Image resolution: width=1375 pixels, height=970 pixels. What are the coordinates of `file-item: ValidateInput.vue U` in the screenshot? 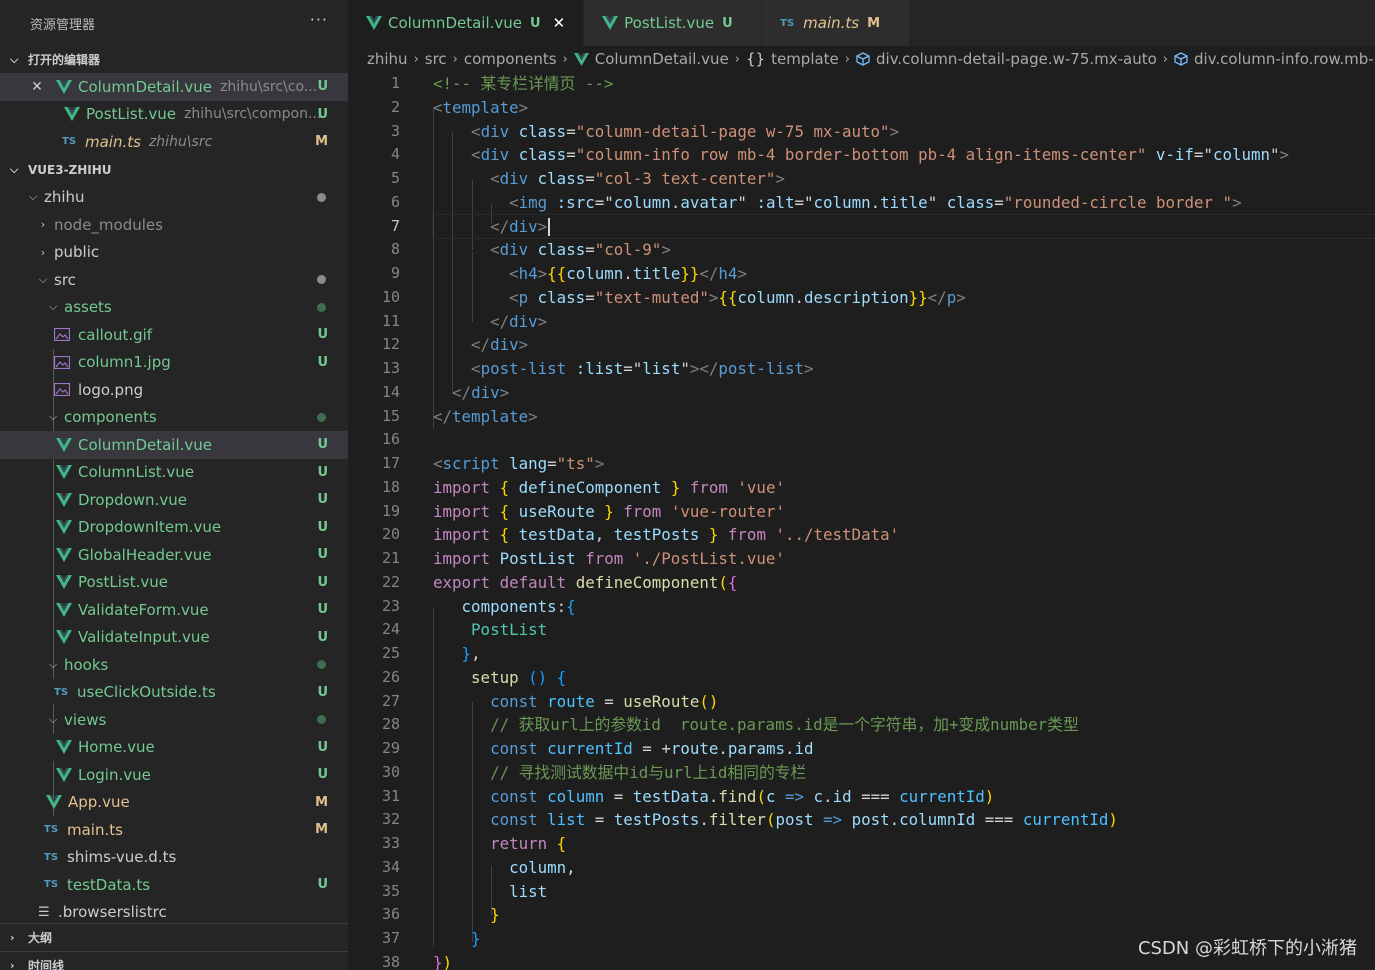 It's located at (174, 638).